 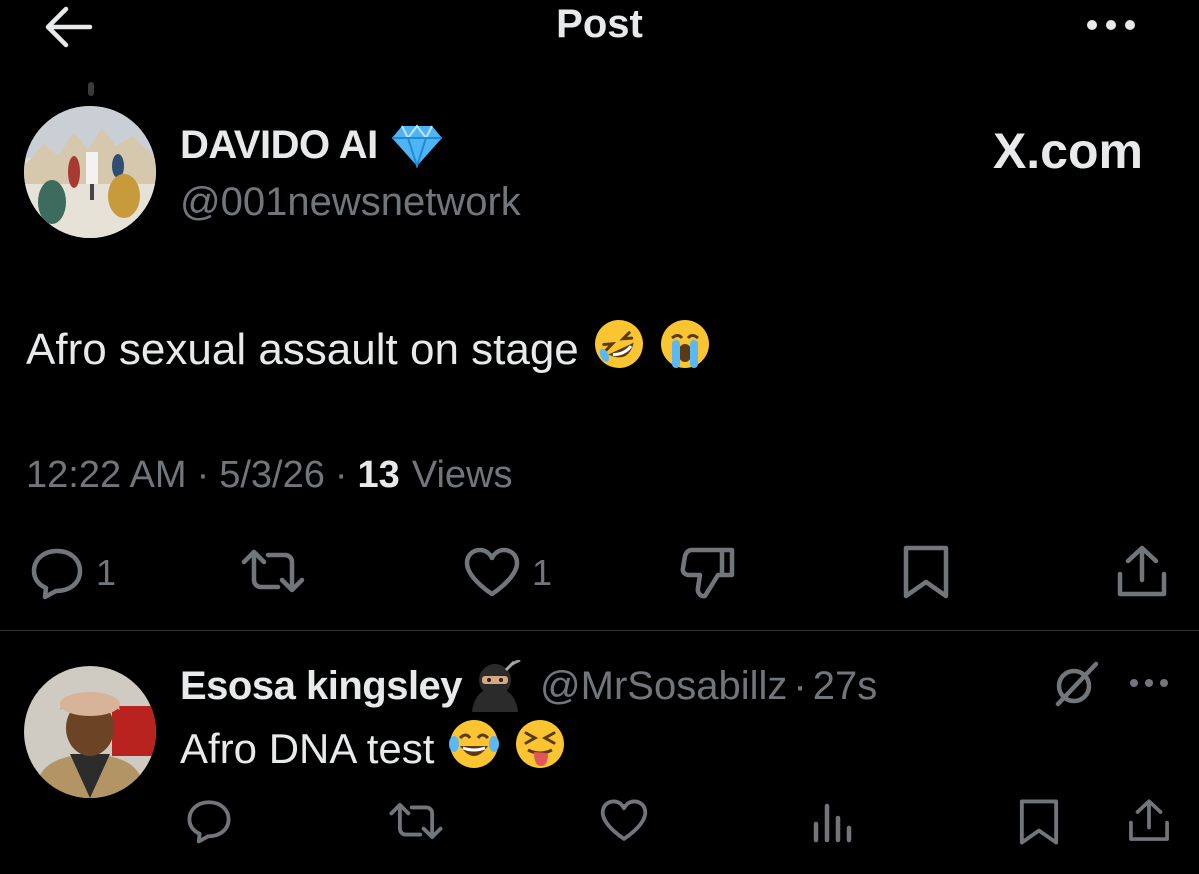 I want to click on reply-like-button, so click(x=624, y=821).